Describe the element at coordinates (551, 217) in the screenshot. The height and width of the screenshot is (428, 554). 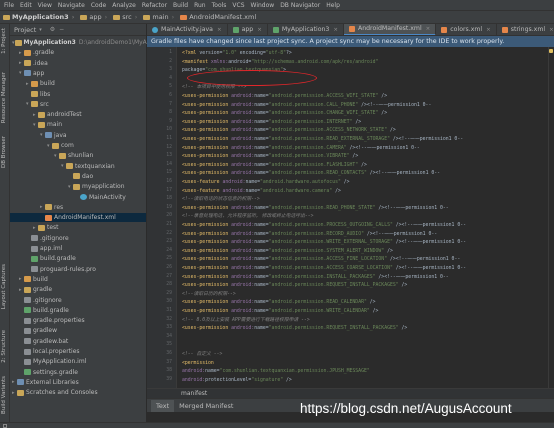
I see `editor-scrollbar` at that location.